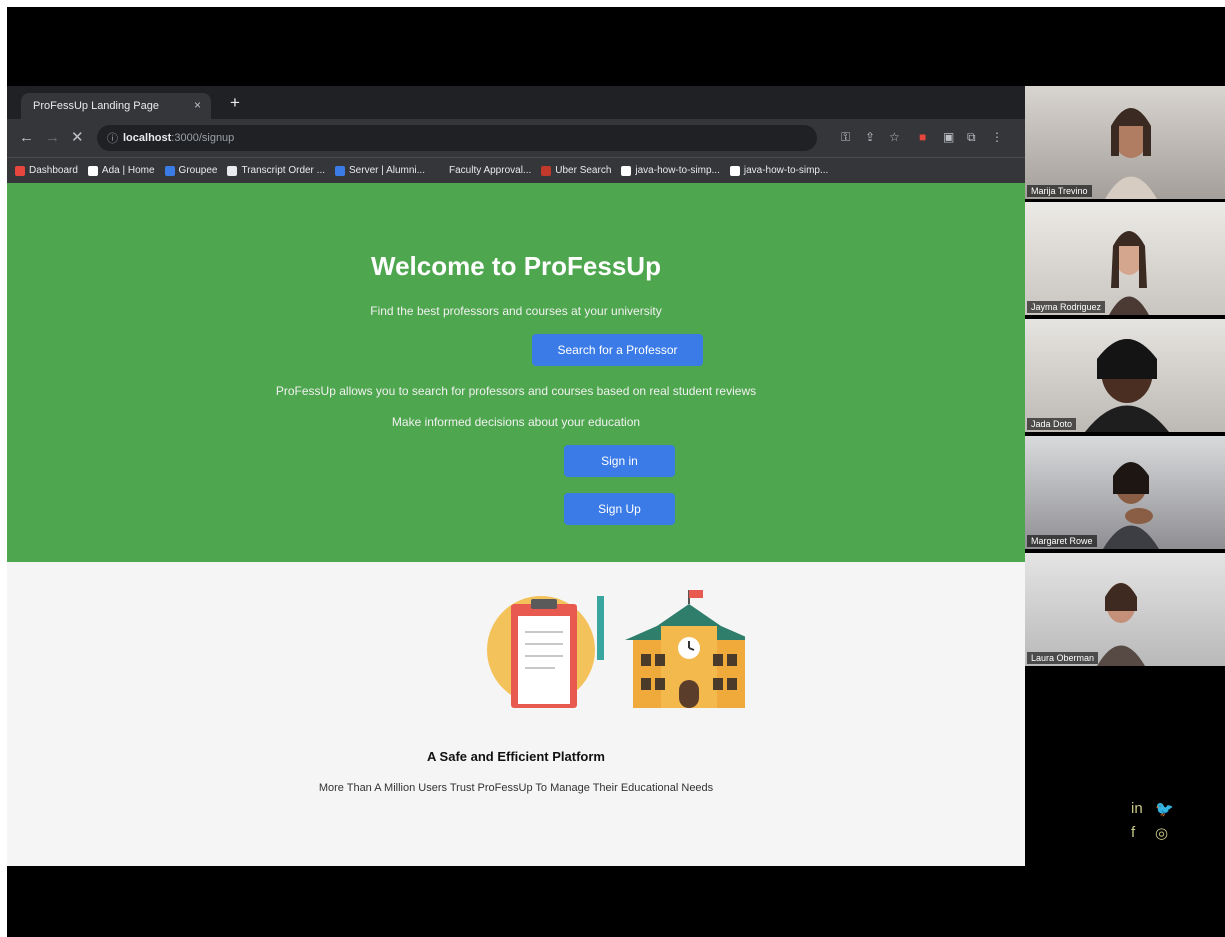 The width and height of the screenshot is (1225, 937). Describe the element at coordinates (696, 594) in the screenshot. I see `flag-icon` at that location.